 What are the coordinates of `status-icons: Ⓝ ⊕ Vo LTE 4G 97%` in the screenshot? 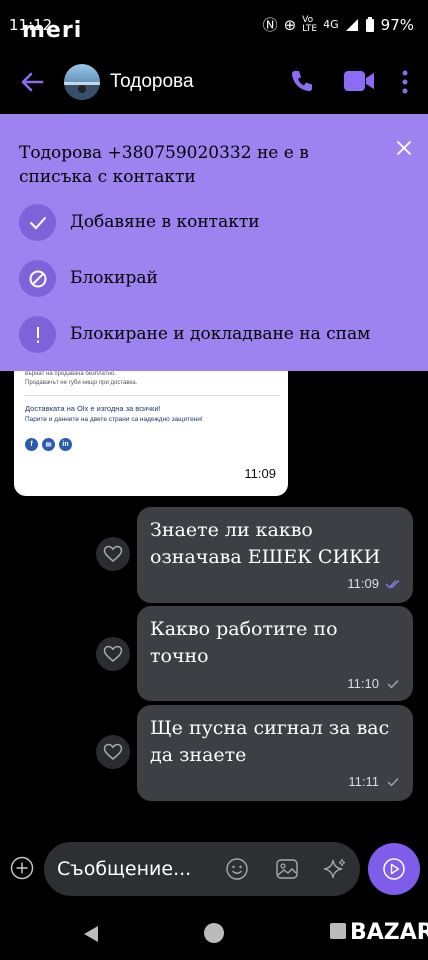 It's located at (338, 24).